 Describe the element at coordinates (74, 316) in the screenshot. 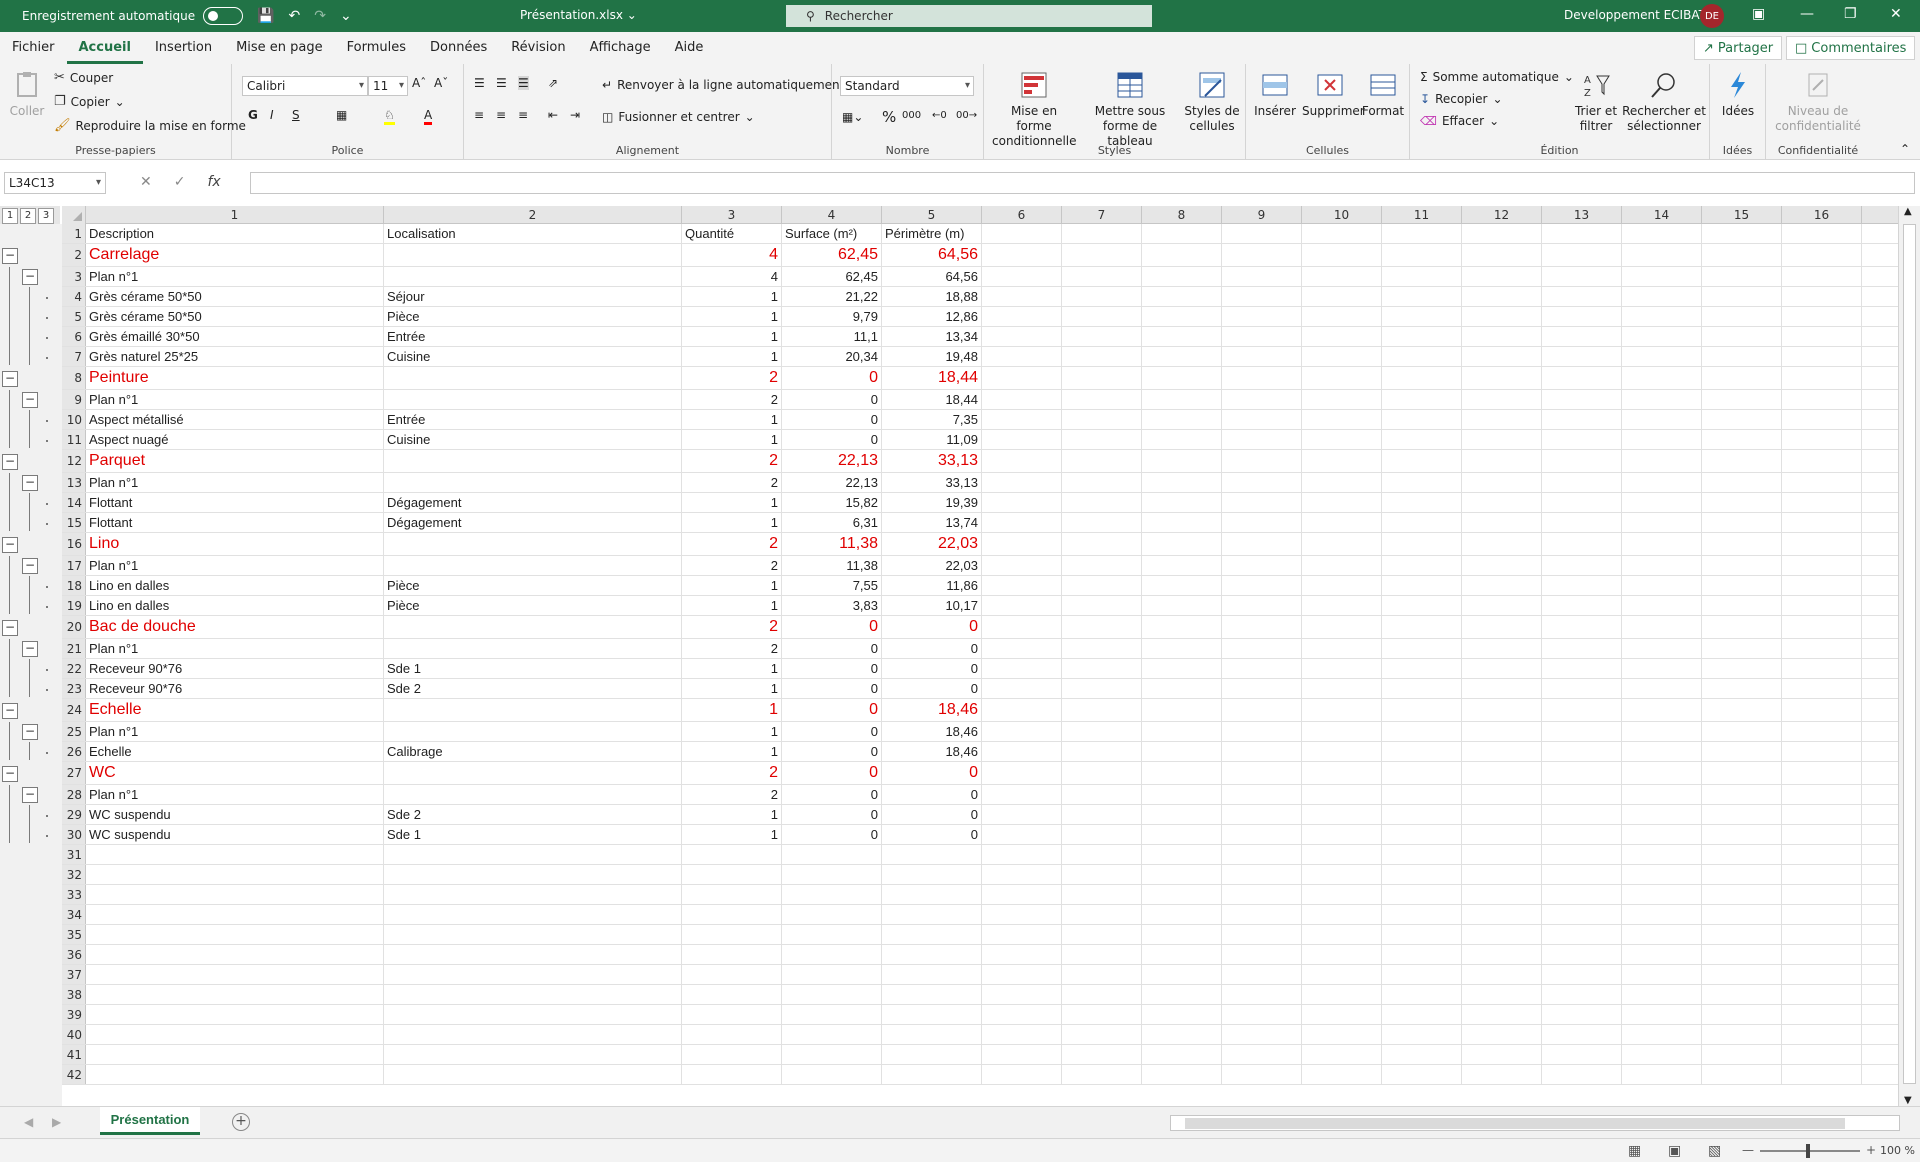

I see `row-header: 5` at that location.